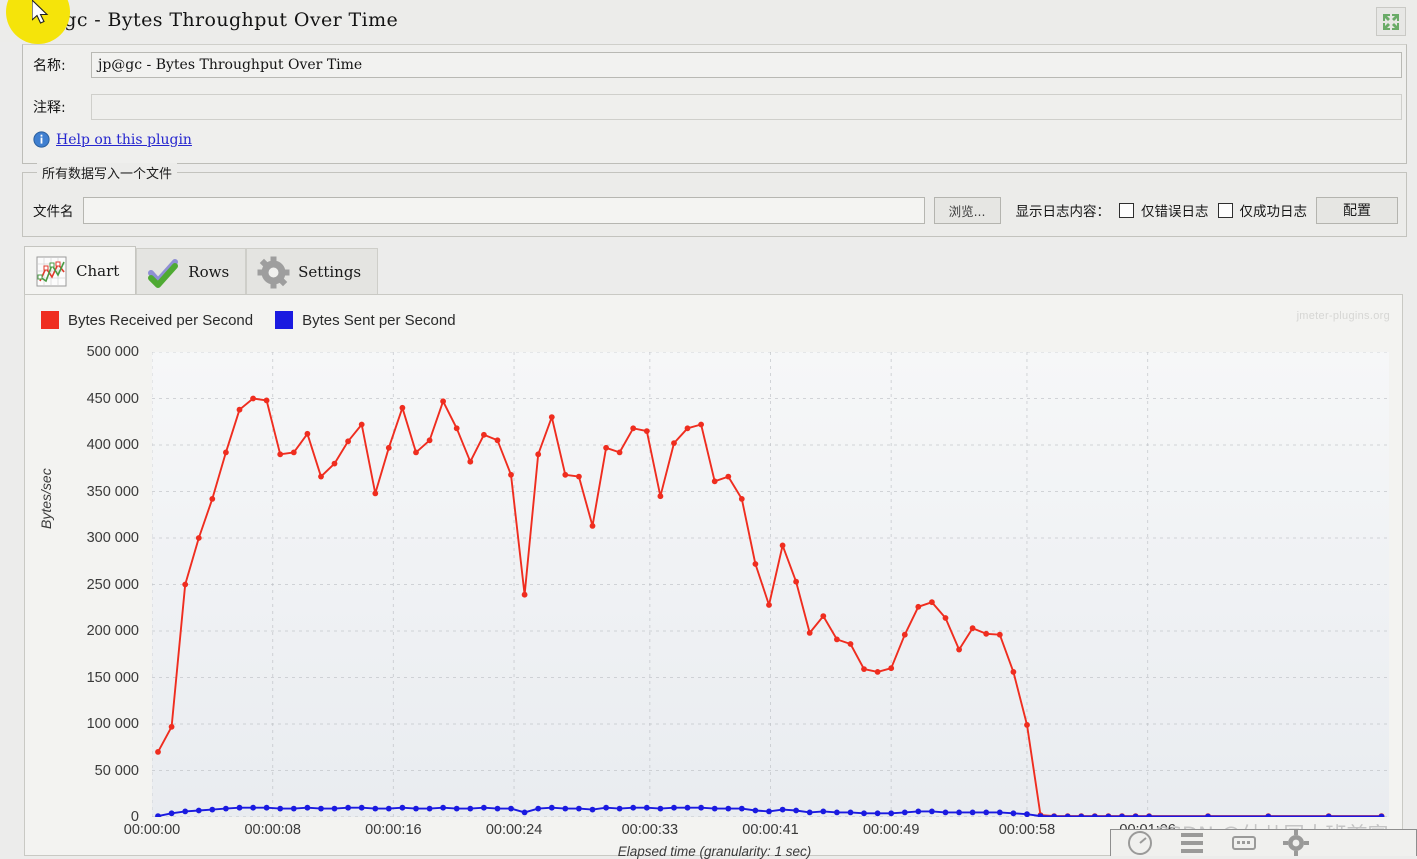 Image resolution: width=1417 pixels, height=859 pixels. I want to click on log-content-label: 显示日志内容：, so click(1063, 212).